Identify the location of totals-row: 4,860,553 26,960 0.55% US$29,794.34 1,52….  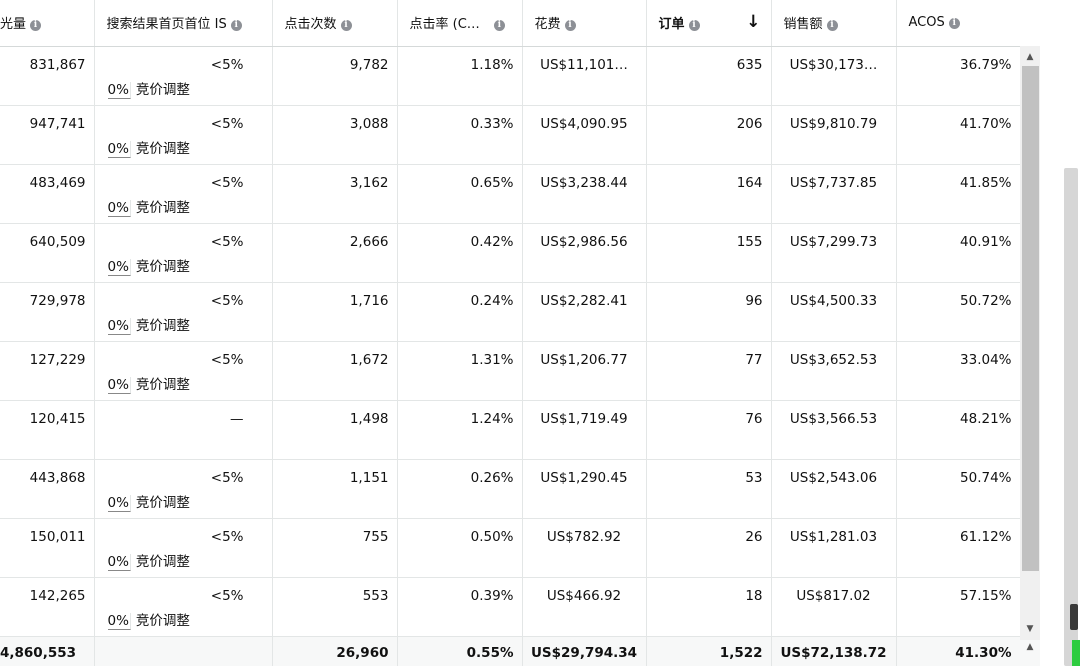
(510, 650).